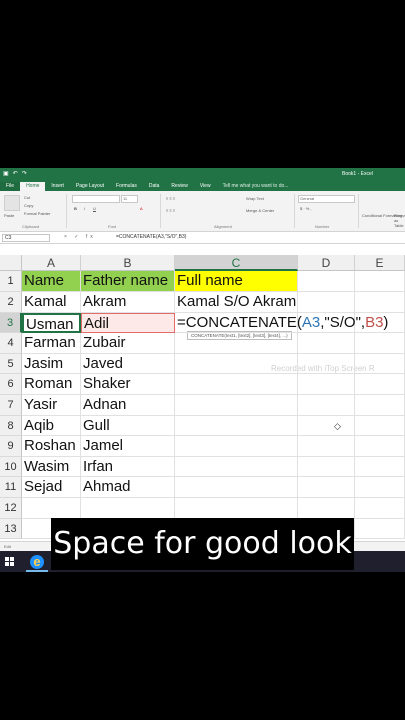  What do you see at coordinates (128, 343) in the screenshot?
I see `cell-b4: Zubair` at bounding box center [128, 343].